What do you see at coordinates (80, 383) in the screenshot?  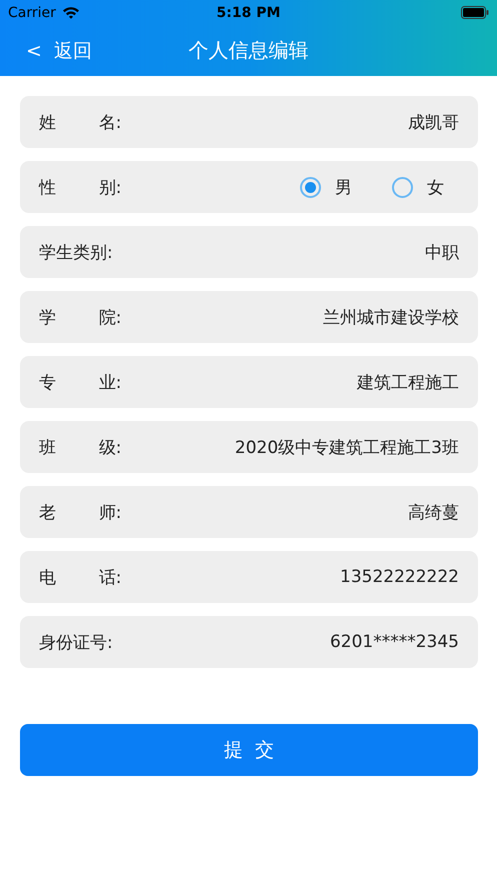 I see `field-label: 专 业:` at bounding box center [80, 383].